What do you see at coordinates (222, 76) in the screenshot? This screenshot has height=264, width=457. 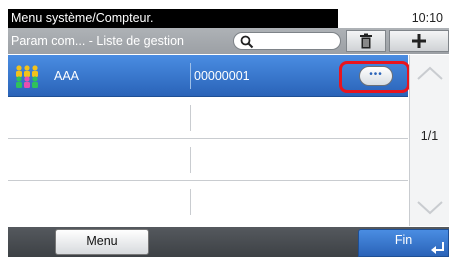 I see `row-id: 00000001` at bounding box center [222, 76].